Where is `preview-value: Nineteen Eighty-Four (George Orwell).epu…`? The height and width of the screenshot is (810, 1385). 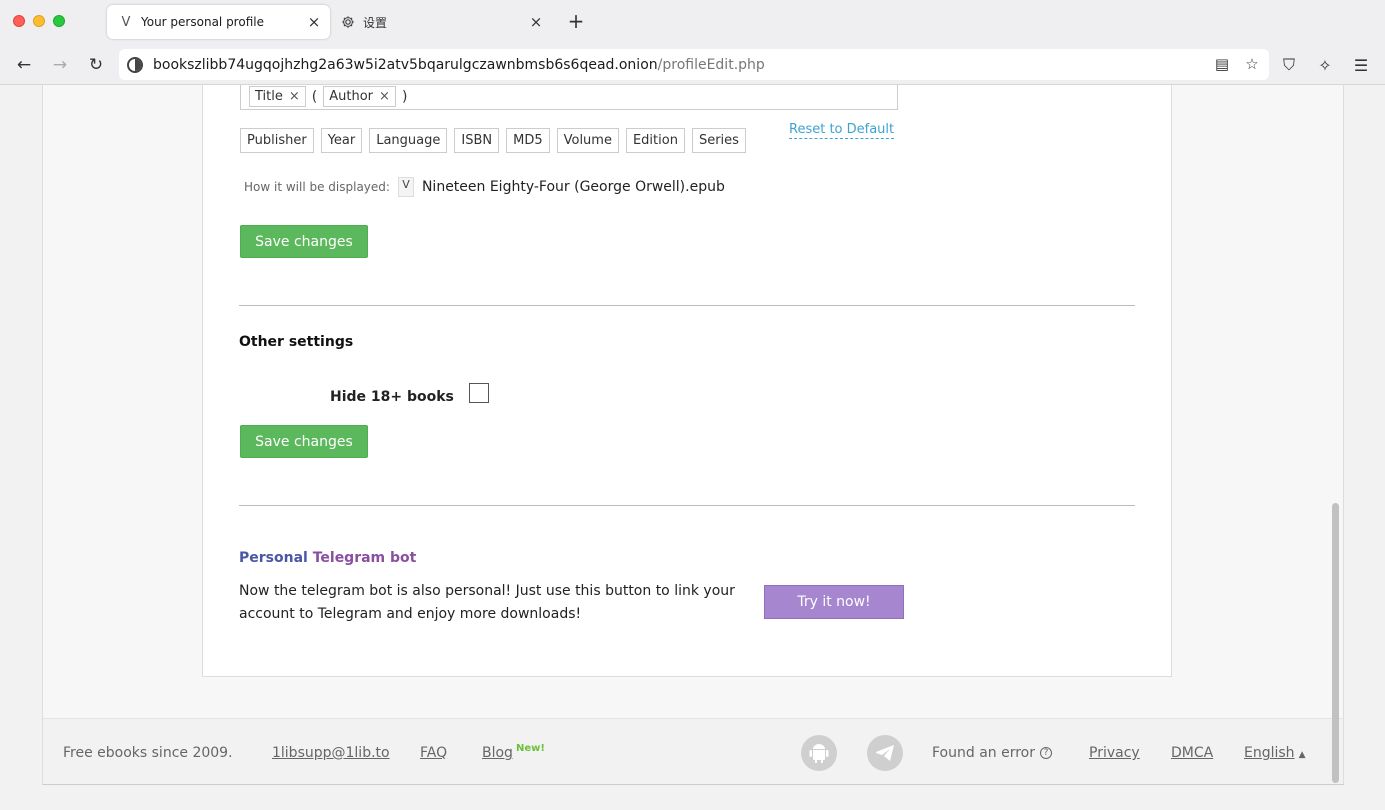
preview-value: Nineteen Eighty-Four (George Orwell).epu… is located at coordinates (573, 187).